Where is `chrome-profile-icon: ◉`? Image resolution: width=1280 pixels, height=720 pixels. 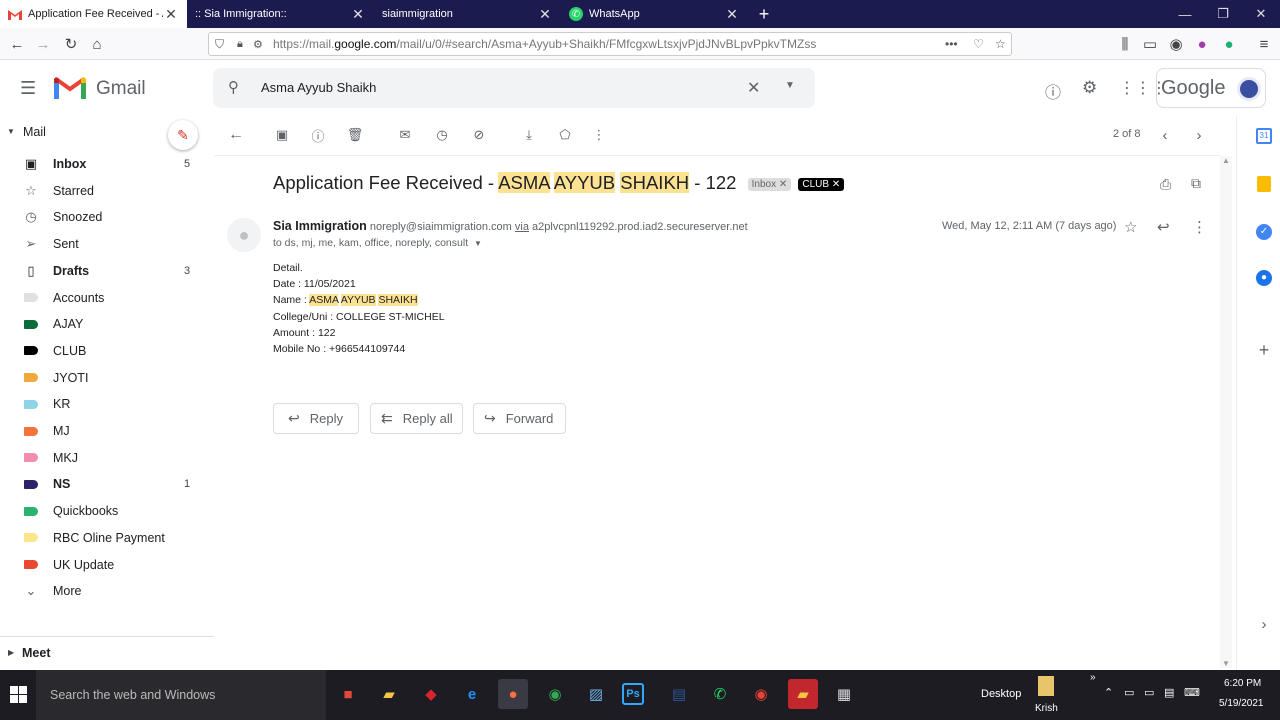
chrome-profile-icon: ◉ is located at coordinates (761, 694).